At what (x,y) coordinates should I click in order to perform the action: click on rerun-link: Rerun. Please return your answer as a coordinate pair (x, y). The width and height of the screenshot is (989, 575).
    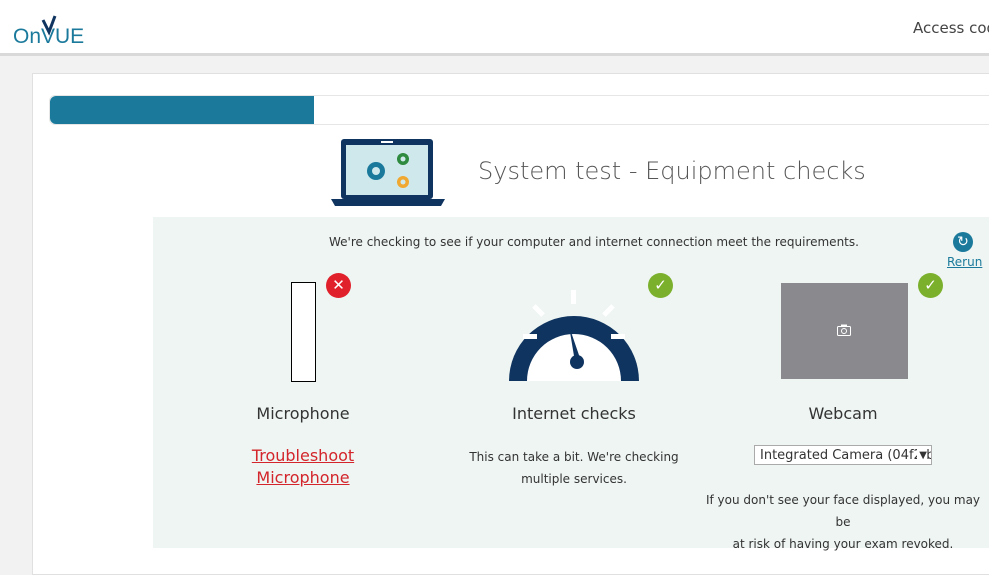
    Looking at the image, I should click on (964, 262).